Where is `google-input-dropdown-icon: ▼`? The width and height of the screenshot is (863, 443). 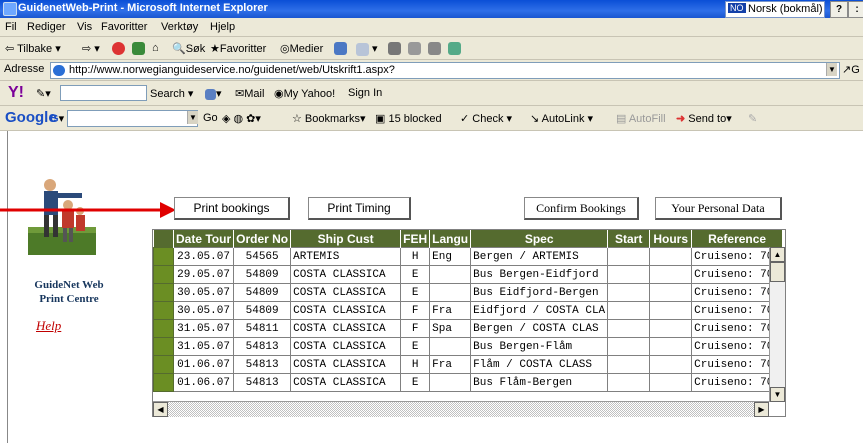 google-input-dropdown-icon: ▼ is located at coordinates (192, 117).